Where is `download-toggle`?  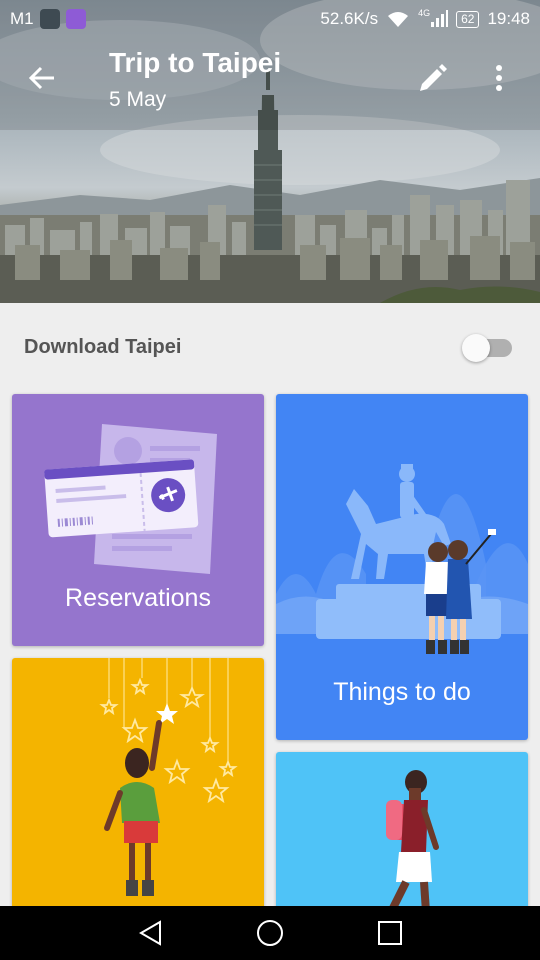
download-toggle is located at coordinates (487, 348).